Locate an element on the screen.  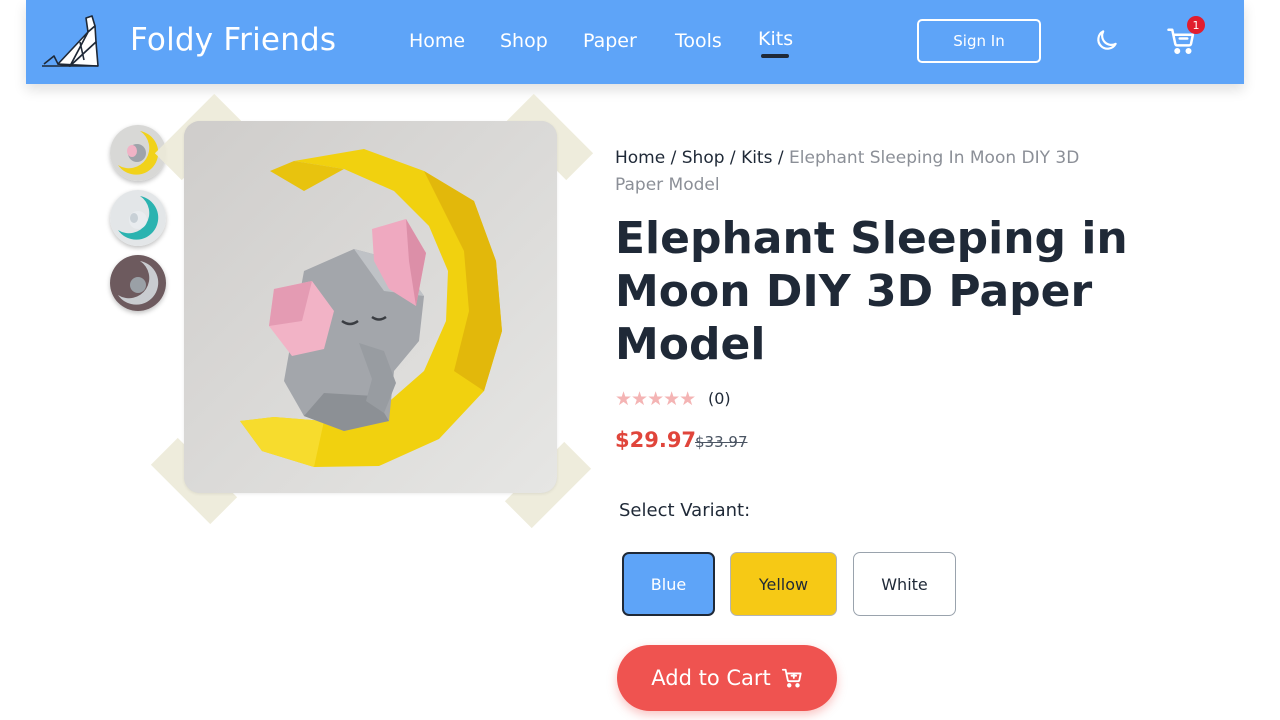
nav-link-paper: Paper is located at coordinates (610, 41).